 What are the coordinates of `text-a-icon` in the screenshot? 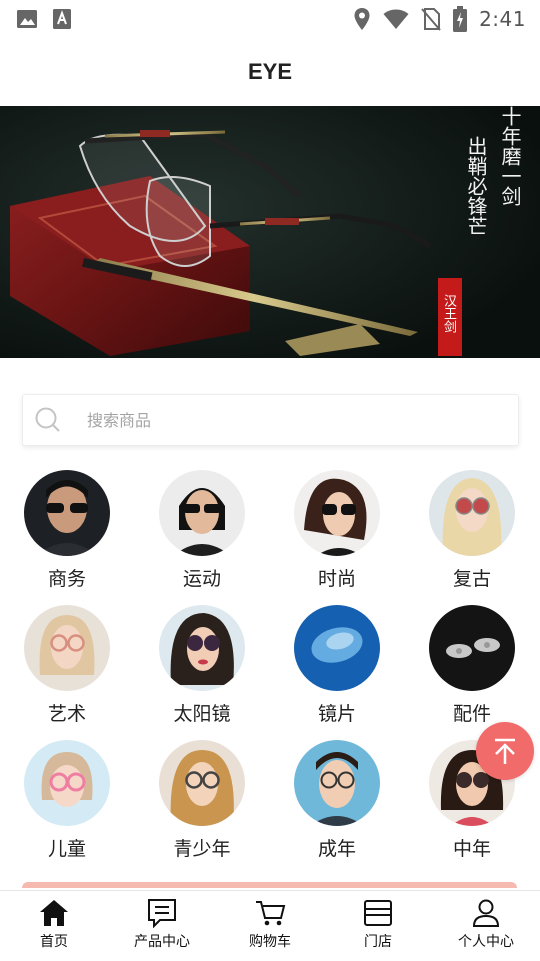 It's located at (62, 19).